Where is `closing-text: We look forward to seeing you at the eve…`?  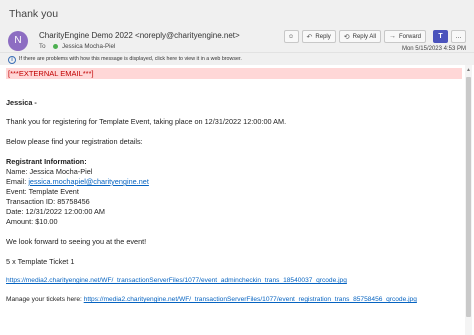
closing-text: We look forward to seeing you at the eve… is located at coordinates (76, 241).